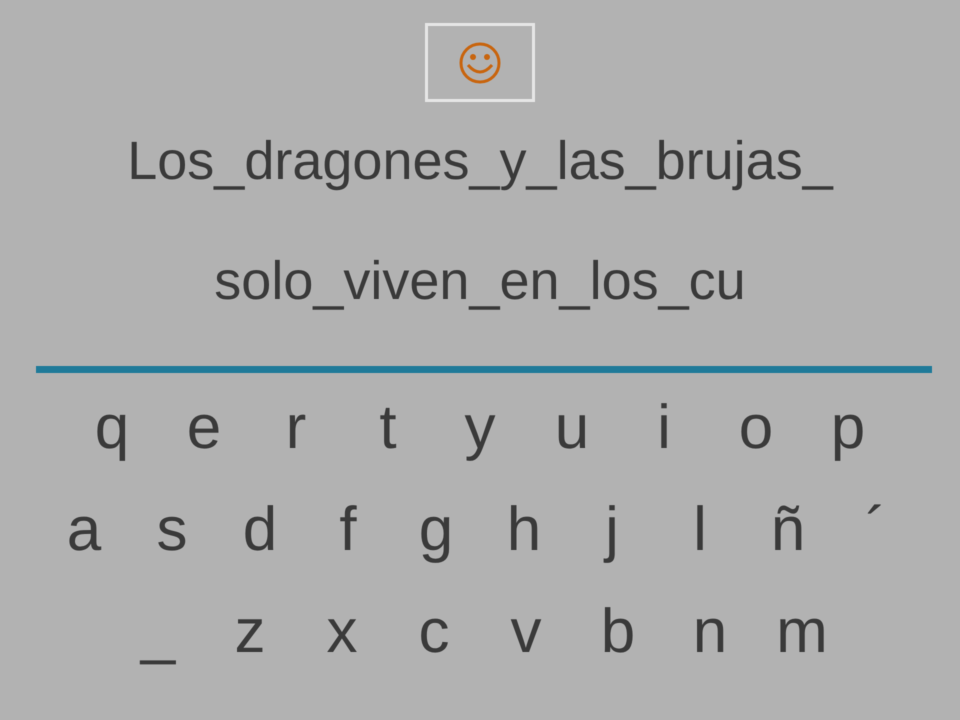 Image resolution: width=960 pixels, height=720 pixels. What do you see at coordinates (480, 428) in the screenshot?
I see `letter-key: y` at bounding box center [480, 428].